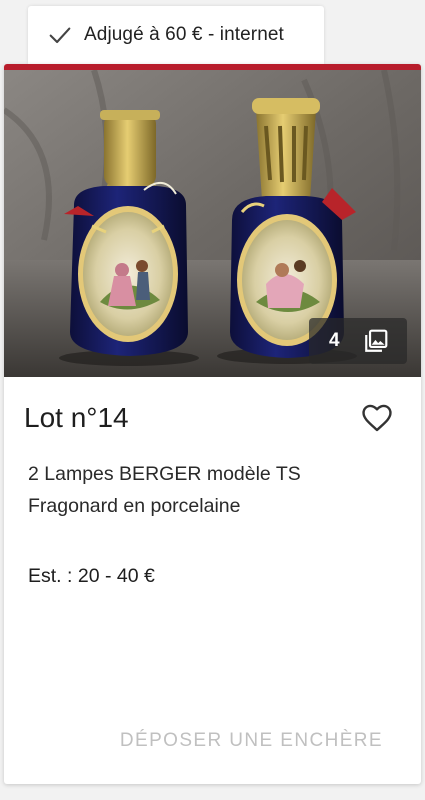  I want to click on photo-count-badge: 4, so click(358, 341).